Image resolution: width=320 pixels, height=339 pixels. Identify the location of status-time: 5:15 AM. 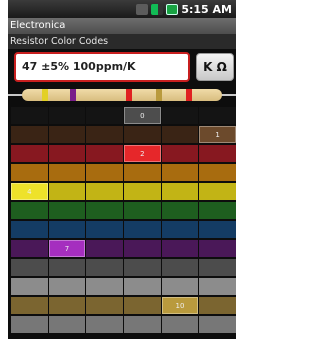
(206, 9).